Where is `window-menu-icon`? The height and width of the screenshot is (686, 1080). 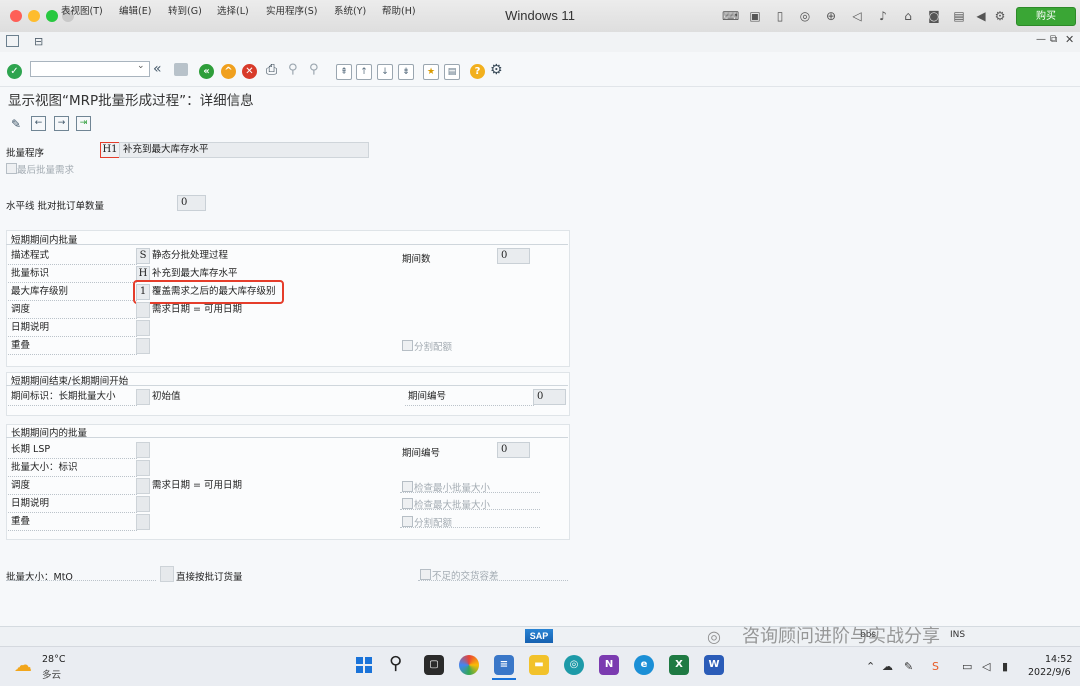
window-menu-icon is located at coordinates (12, 41).